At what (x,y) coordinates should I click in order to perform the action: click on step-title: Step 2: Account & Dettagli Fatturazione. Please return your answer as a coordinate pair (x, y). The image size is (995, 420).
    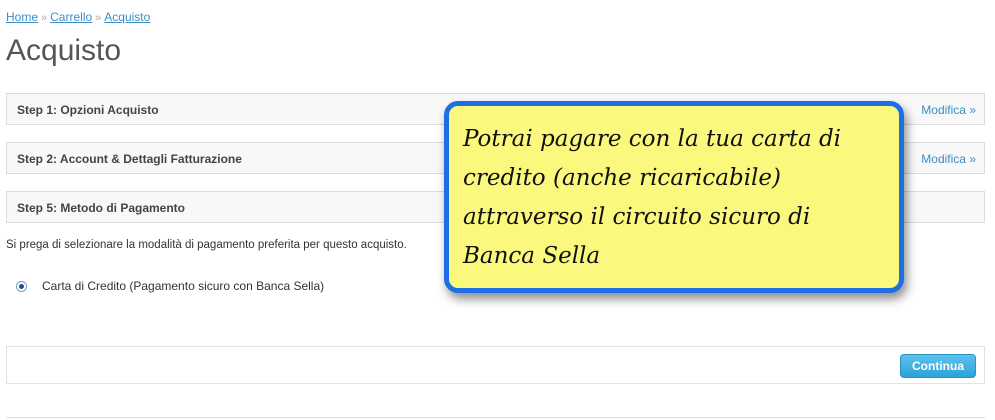
    Looking at the image, I should click on (129, 159).